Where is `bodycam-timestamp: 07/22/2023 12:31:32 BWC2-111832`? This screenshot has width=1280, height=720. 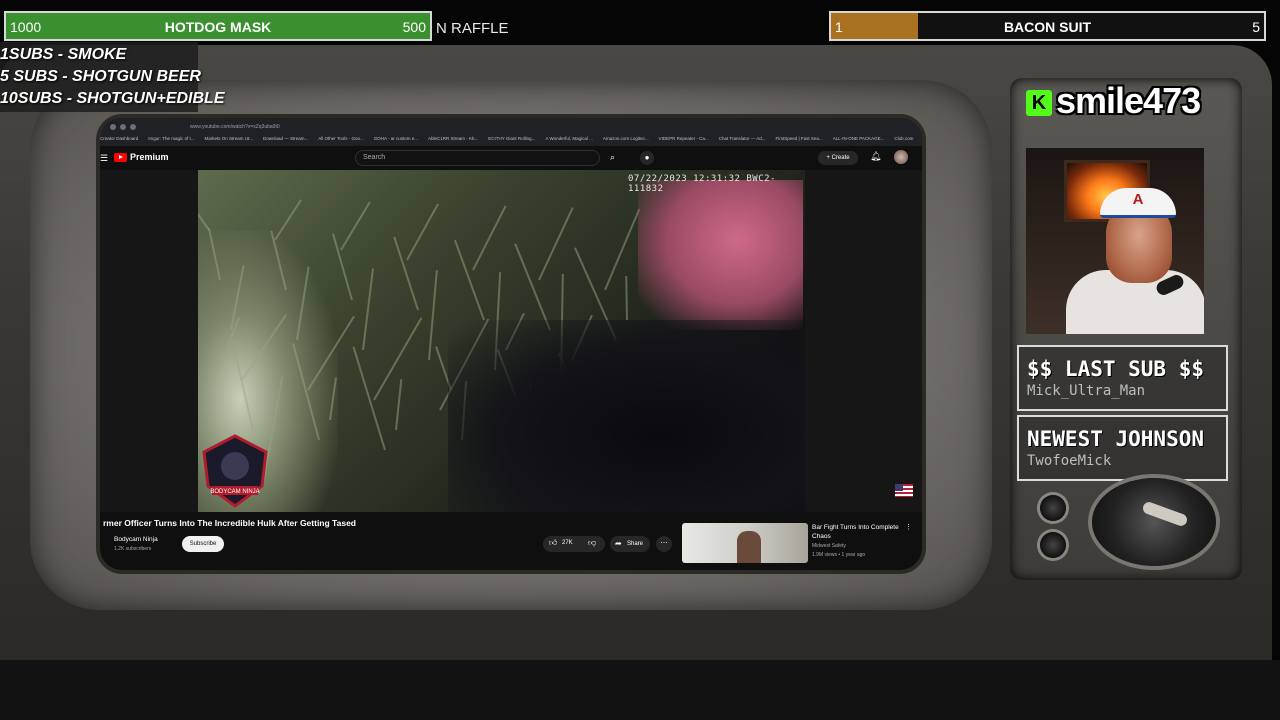 bodycam-timestamp: 07/22/2023 12:31:32 BWC2-111832 is located at coordinates (702, 184).